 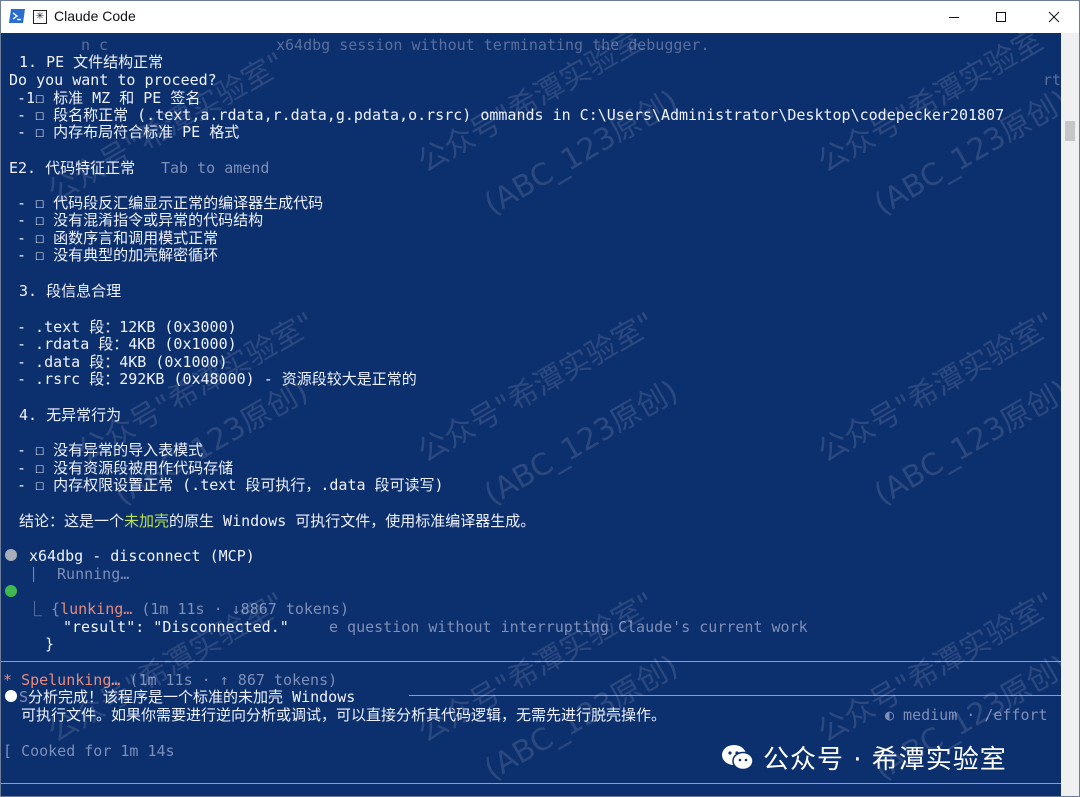 I want to click on tab-to-amend-hint: Tab to amend, so click(x=215, y=168).